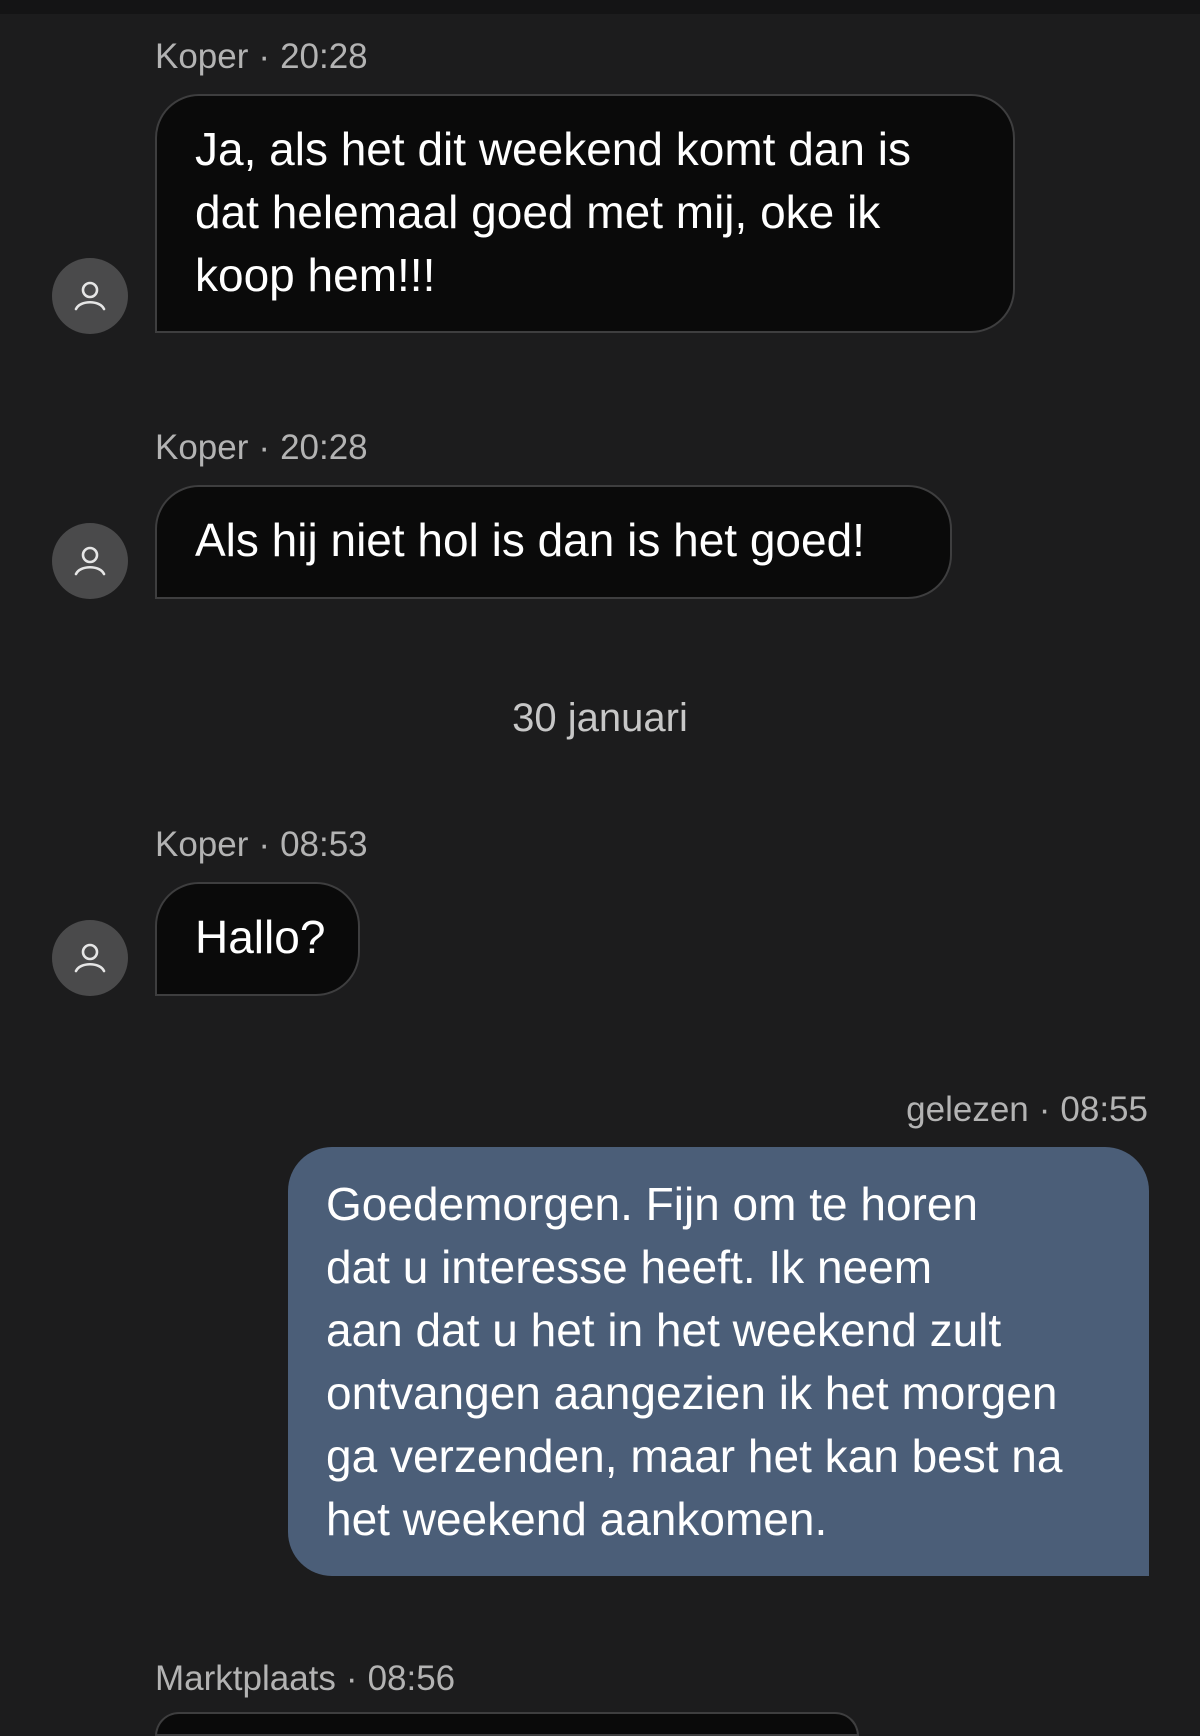  I want to click on read-status: gelezen, so click(967, 1109).